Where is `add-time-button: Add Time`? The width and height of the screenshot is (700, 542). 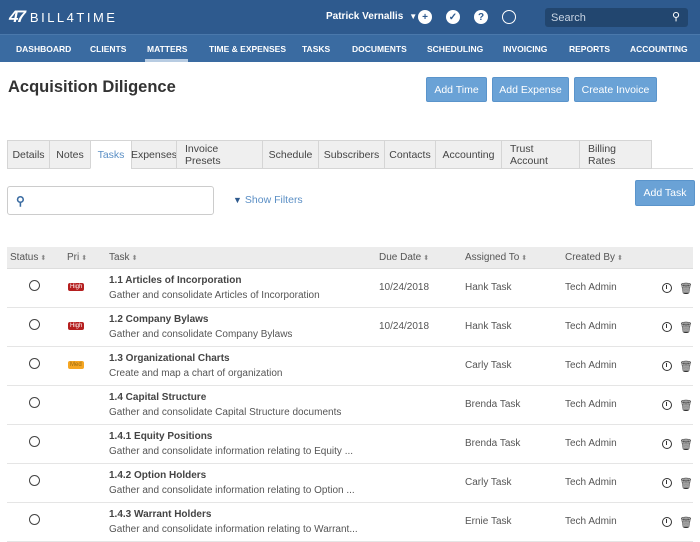
add-time-button: Add Time is located at coordinates (456, 89).